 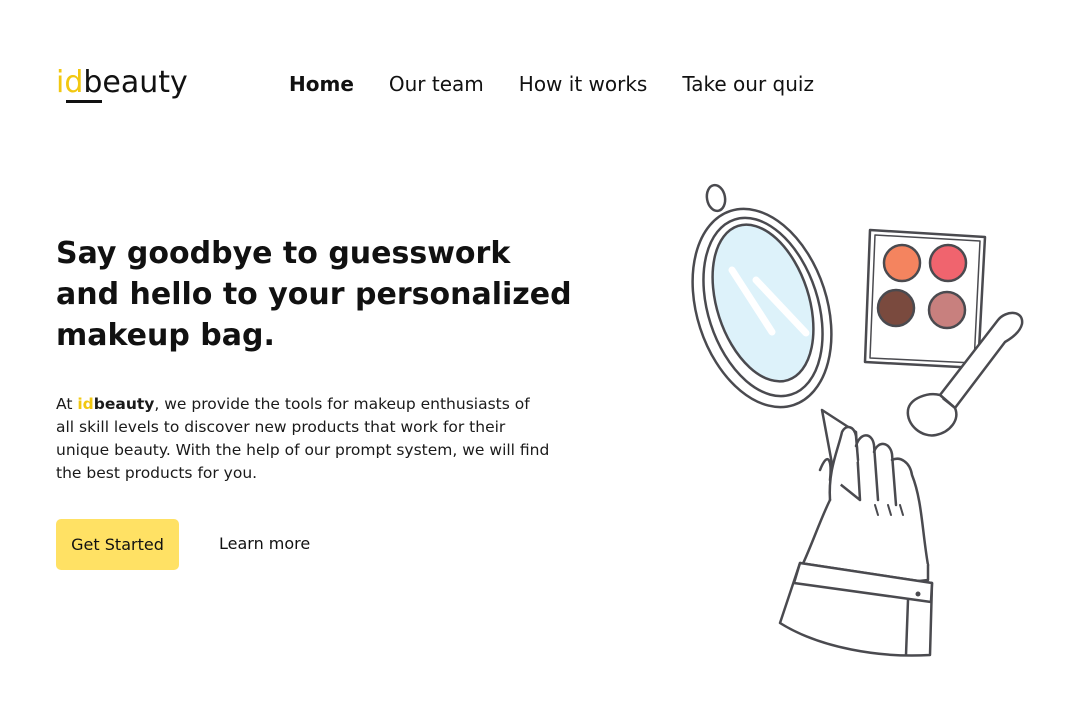 What do you see at coordinates (264, 544) in the screenshot?
I see `learn-more-link: Learn more` at bounding box center [264, 544].